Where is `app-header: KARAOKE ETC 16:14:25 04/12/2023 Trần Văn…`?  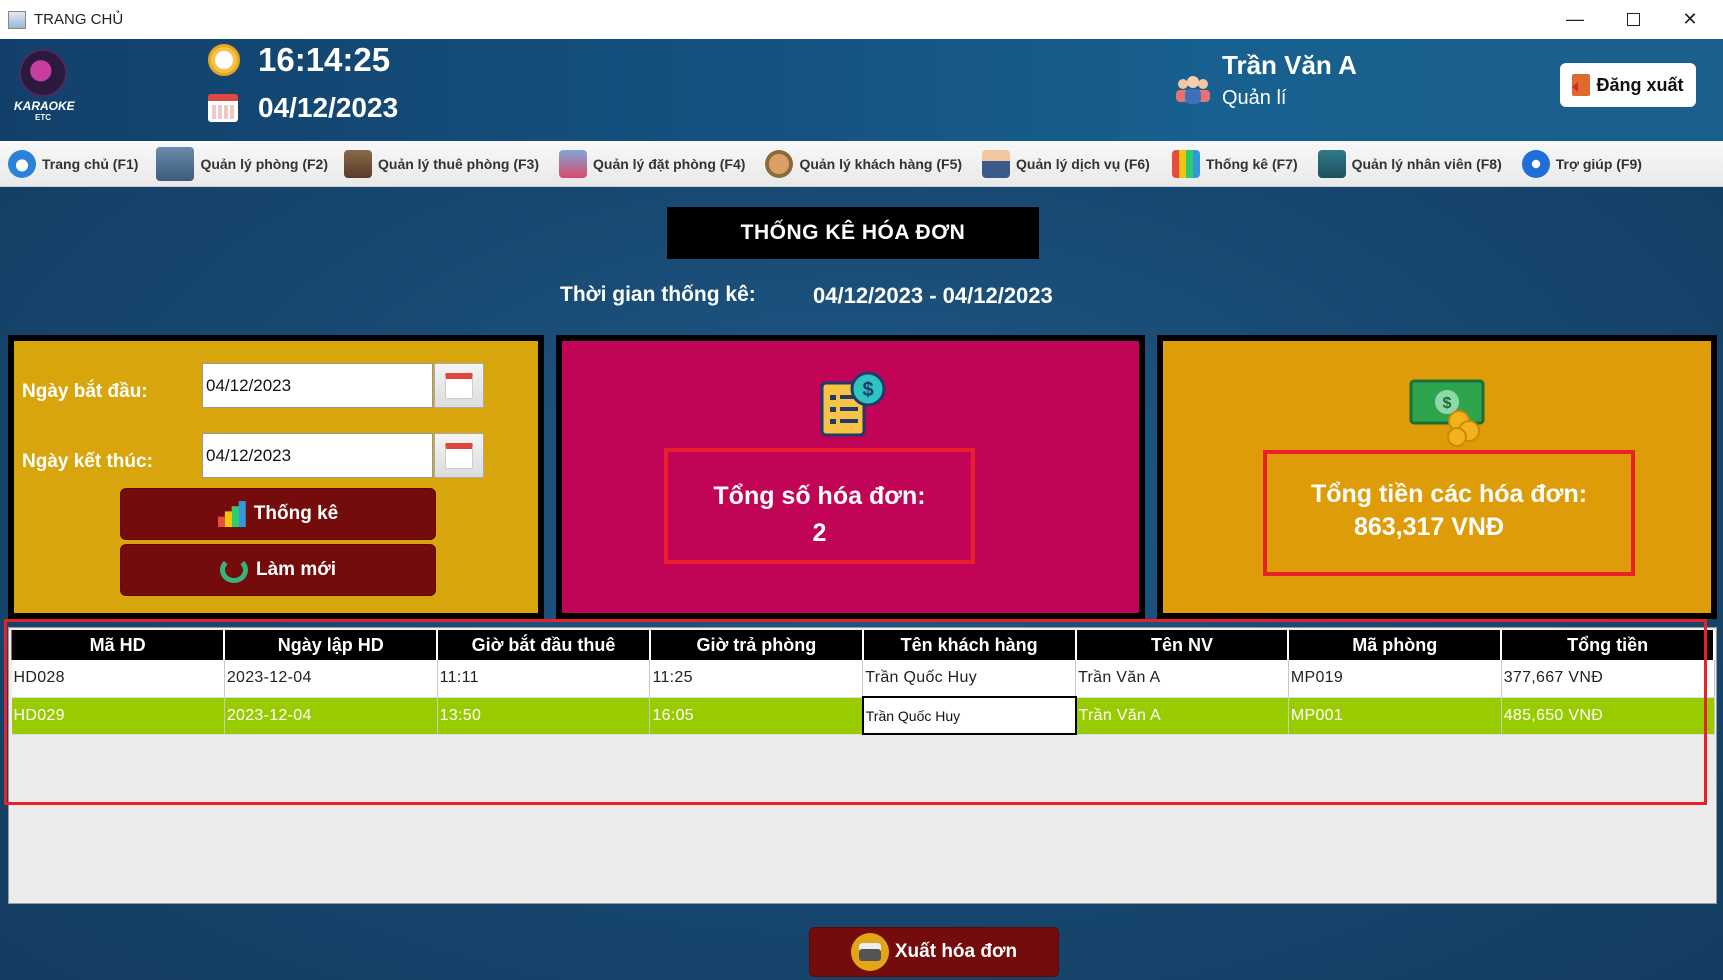
app-header: KARAOKE ETC 16:14:25 04/12/2023 Trần Văn… is located at coordinates (861, 90).